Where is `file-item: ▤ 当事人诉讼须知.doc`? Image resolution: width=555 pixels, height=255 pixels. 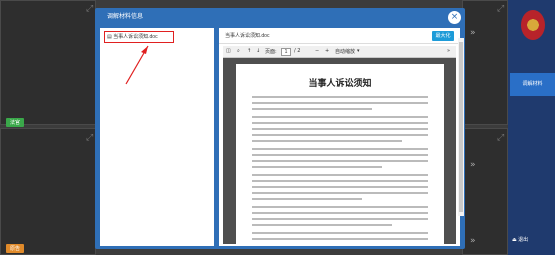 file-item: ▤ 当事人诉讼须知.doc is located at coordinates (139, 37).